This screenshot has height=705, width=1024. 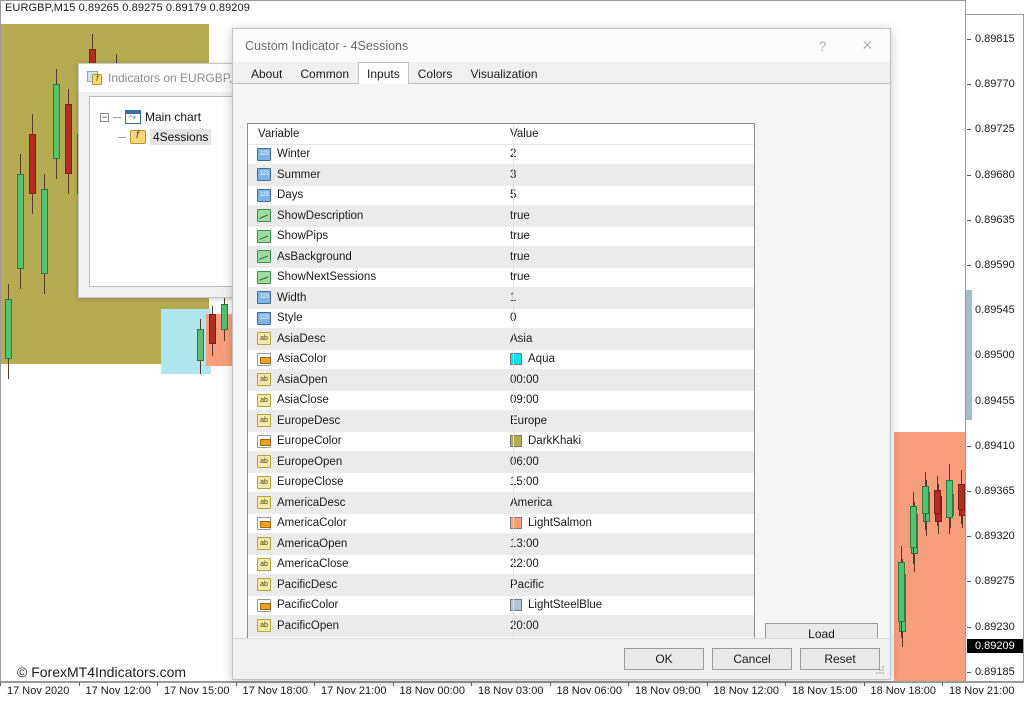 I want to click on table-row: Width 1, so click(x=501, y=298).